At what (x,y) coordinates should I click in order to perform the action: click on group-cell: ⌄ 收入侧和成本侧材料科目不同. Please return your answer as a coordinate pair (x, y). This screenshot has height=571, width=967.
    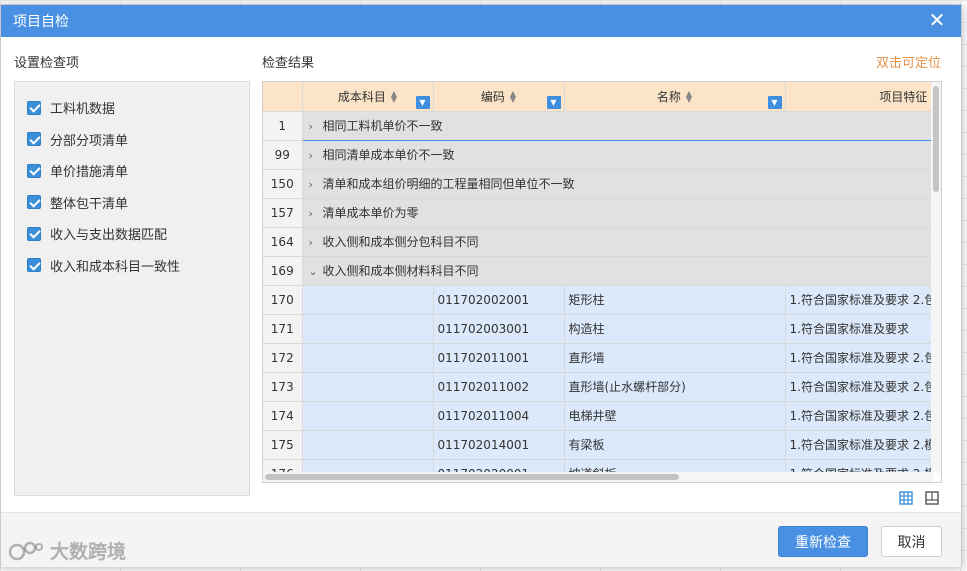
    Looking at the image, I should click on (617, 271).